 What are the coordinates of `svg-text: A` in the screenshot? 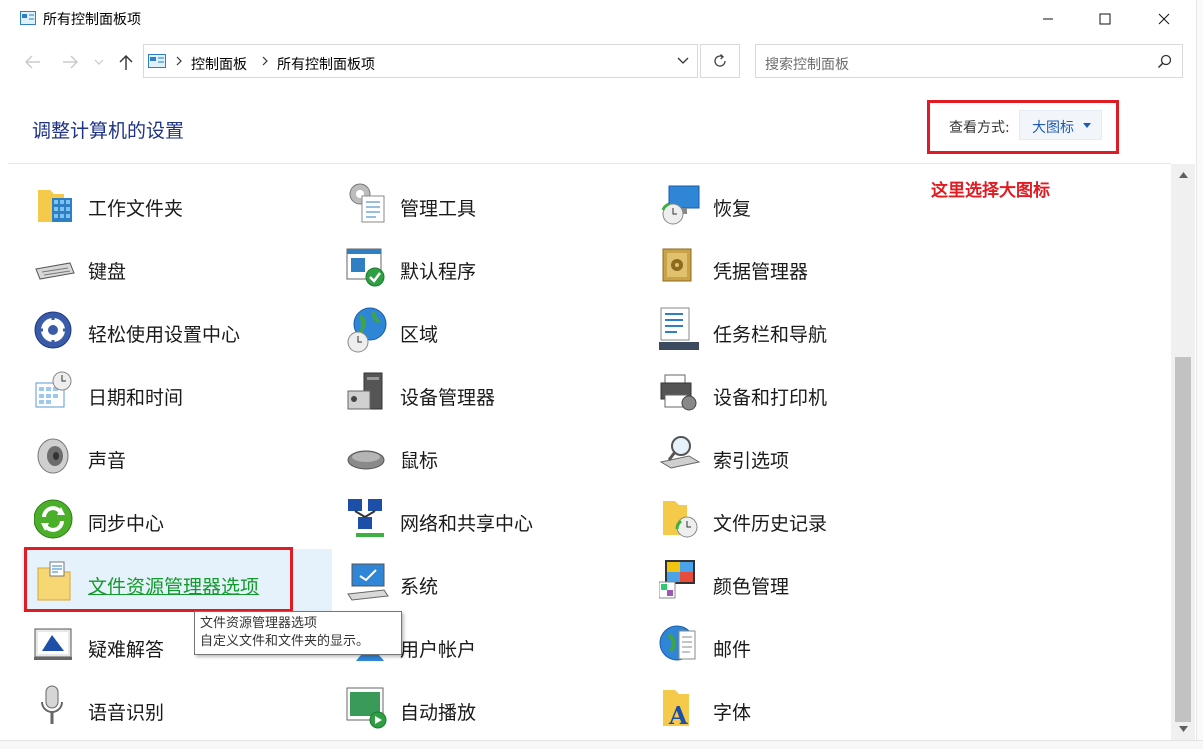 It's located at (678, 715).